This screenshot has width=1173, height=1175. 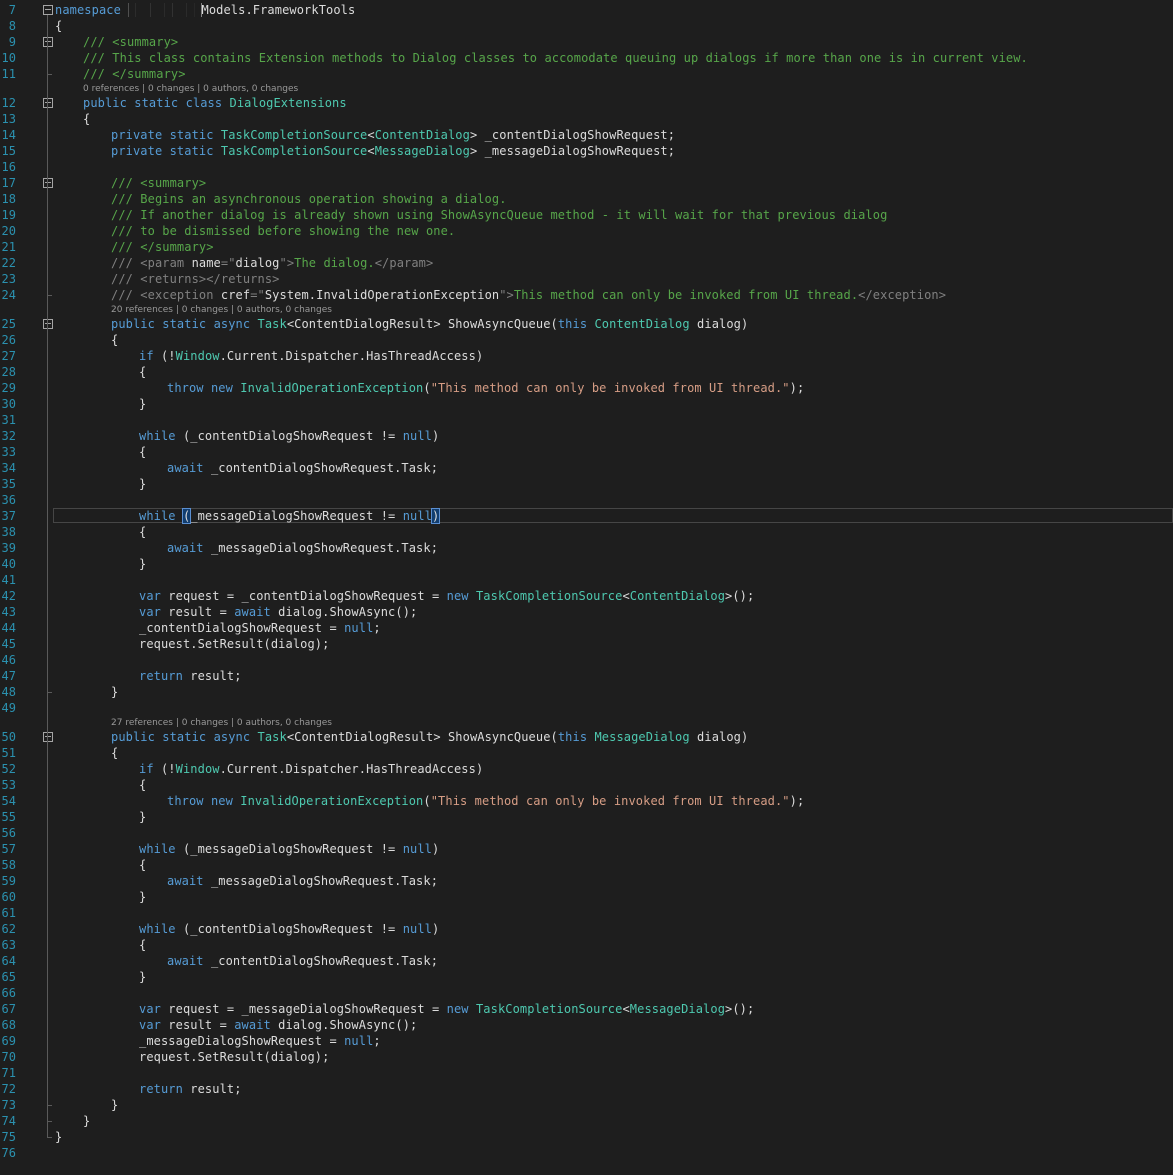 What do you see at coordinates (586, 580) in the screenshot?
I see `code-line: 41` at bounding box center [586, 580].